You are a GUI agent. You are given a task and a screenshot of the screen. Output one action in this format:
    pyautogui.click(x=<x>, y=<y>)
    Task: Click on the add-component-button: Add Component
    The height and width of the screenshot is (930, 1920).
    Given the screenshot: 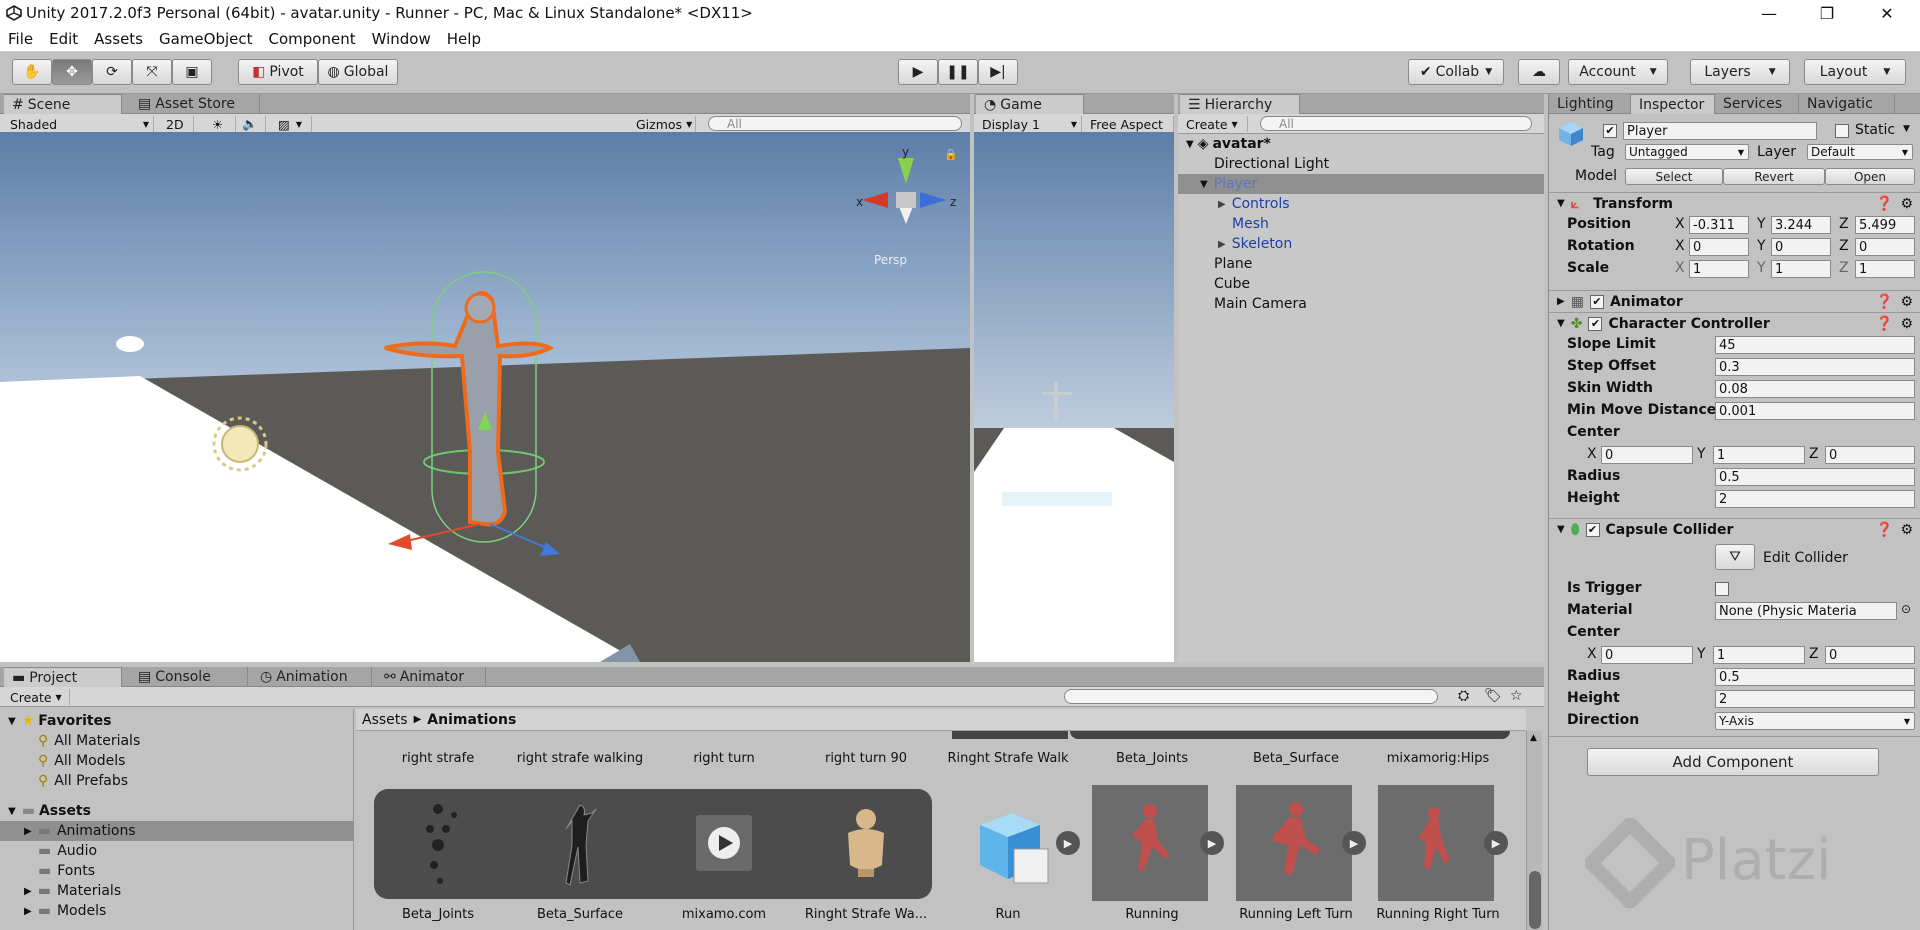 What is the action you would take?
    pyautogui.click(x=1733, y=762)
    